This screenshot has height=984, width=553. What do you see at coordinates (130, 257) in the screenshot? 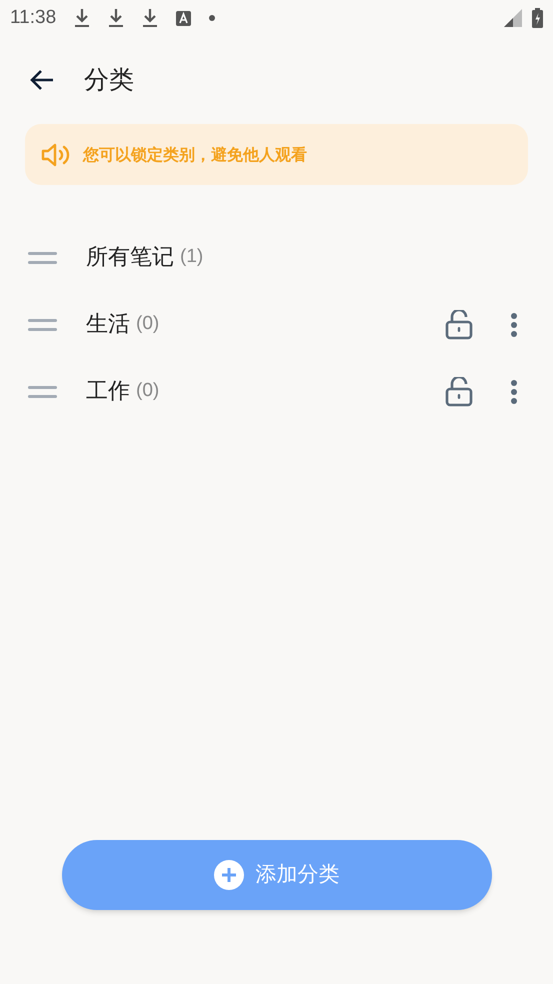
I see `category-name: 所有笔记` at bounding box center [130, 257].